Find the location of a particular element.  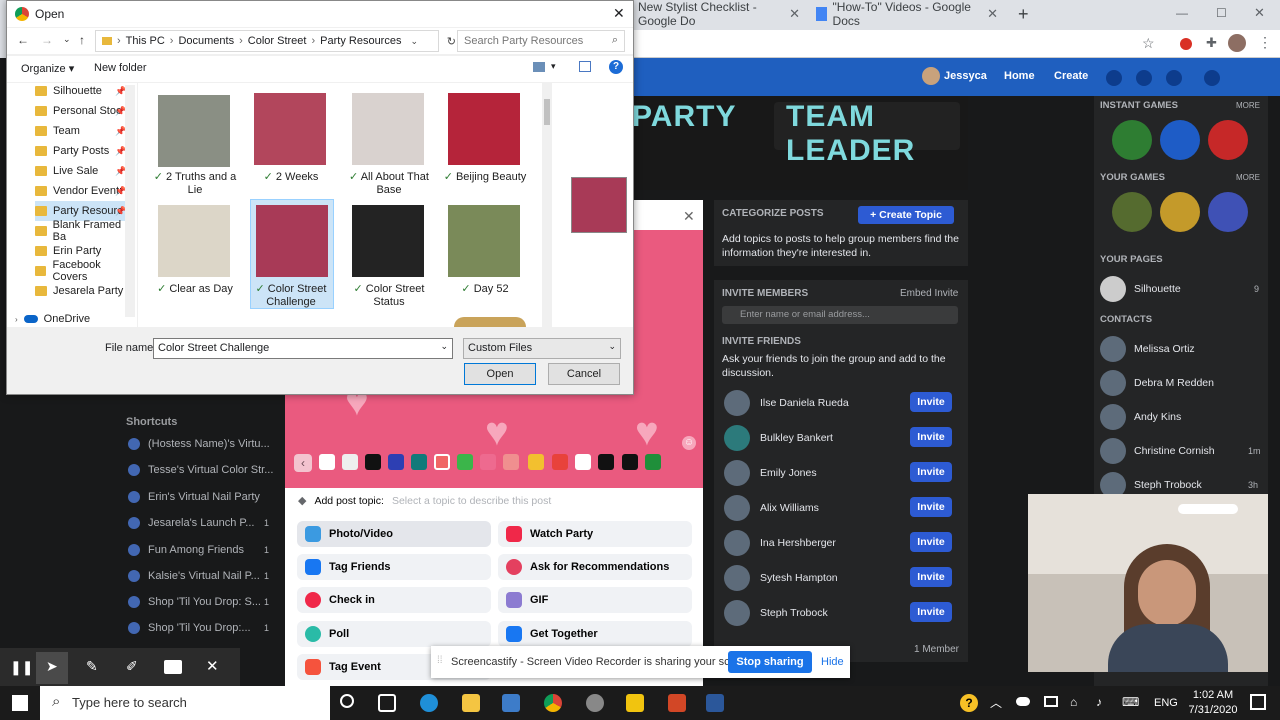

highlighter-icon: ✐ is located at coordinates (132, 666).